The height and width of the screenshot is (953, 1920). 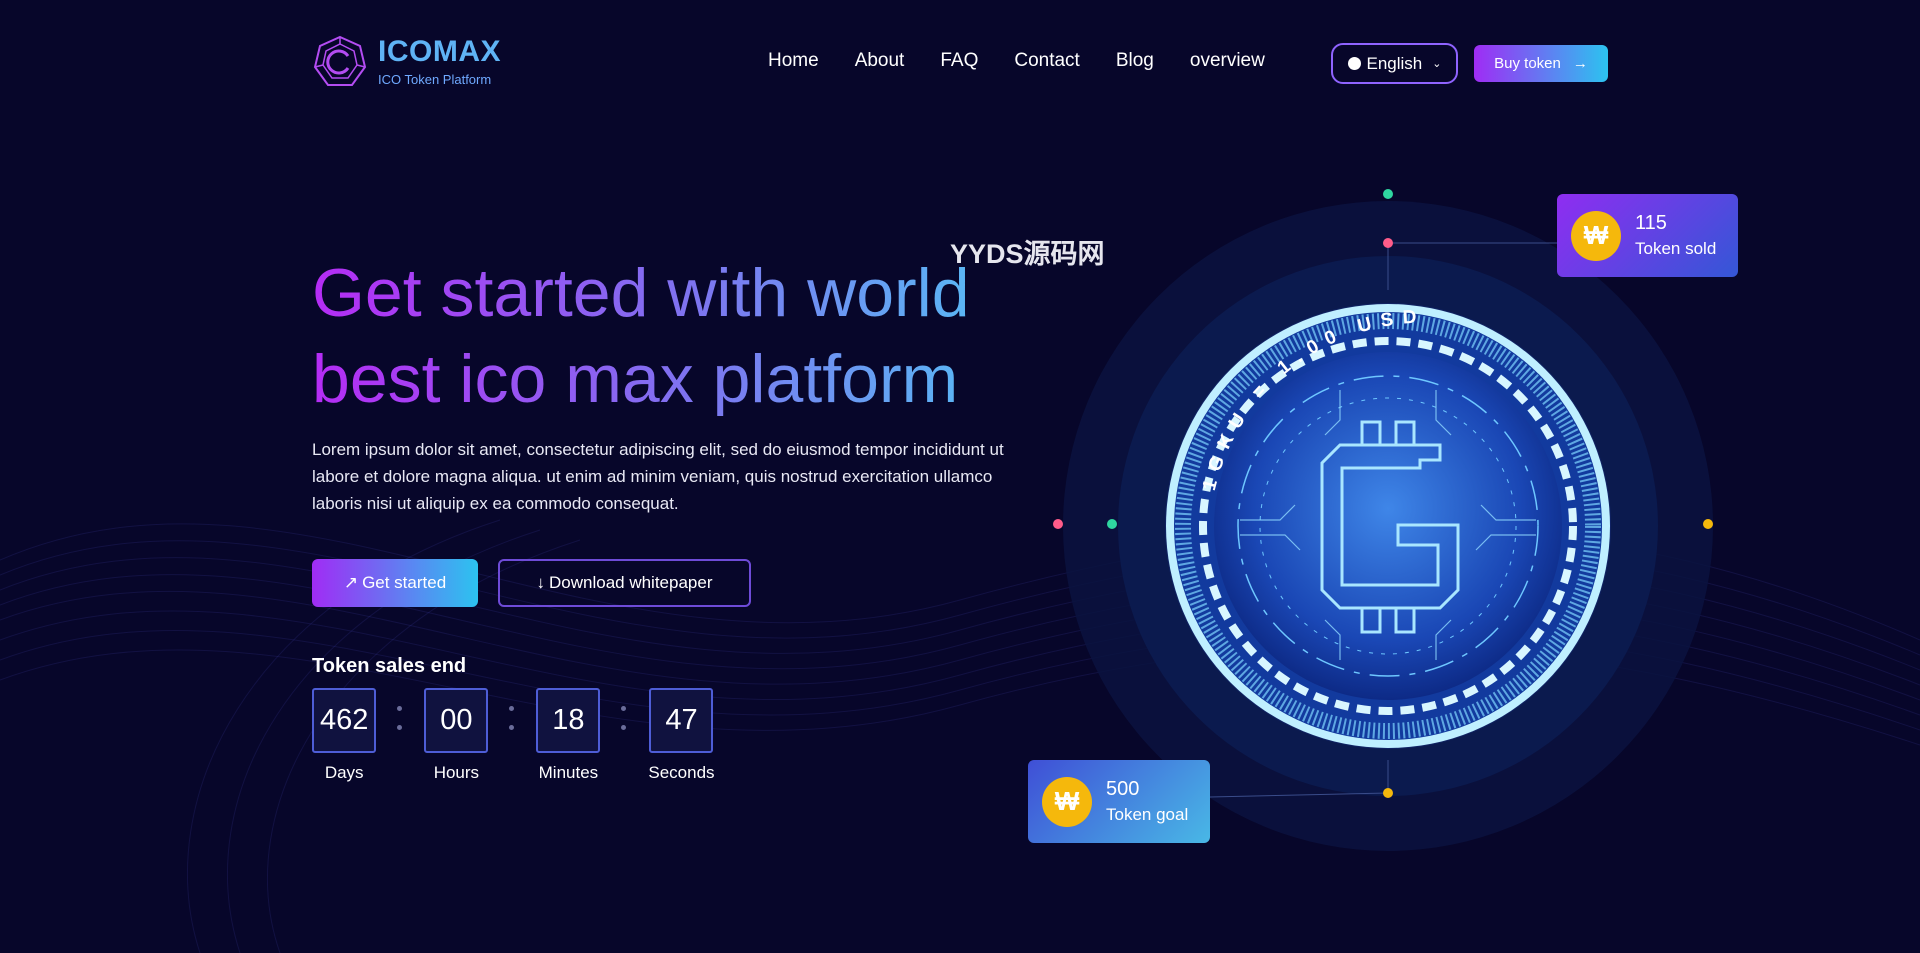 I want to click on token-sales-label: Token sales end, so click(x=389, y=666).